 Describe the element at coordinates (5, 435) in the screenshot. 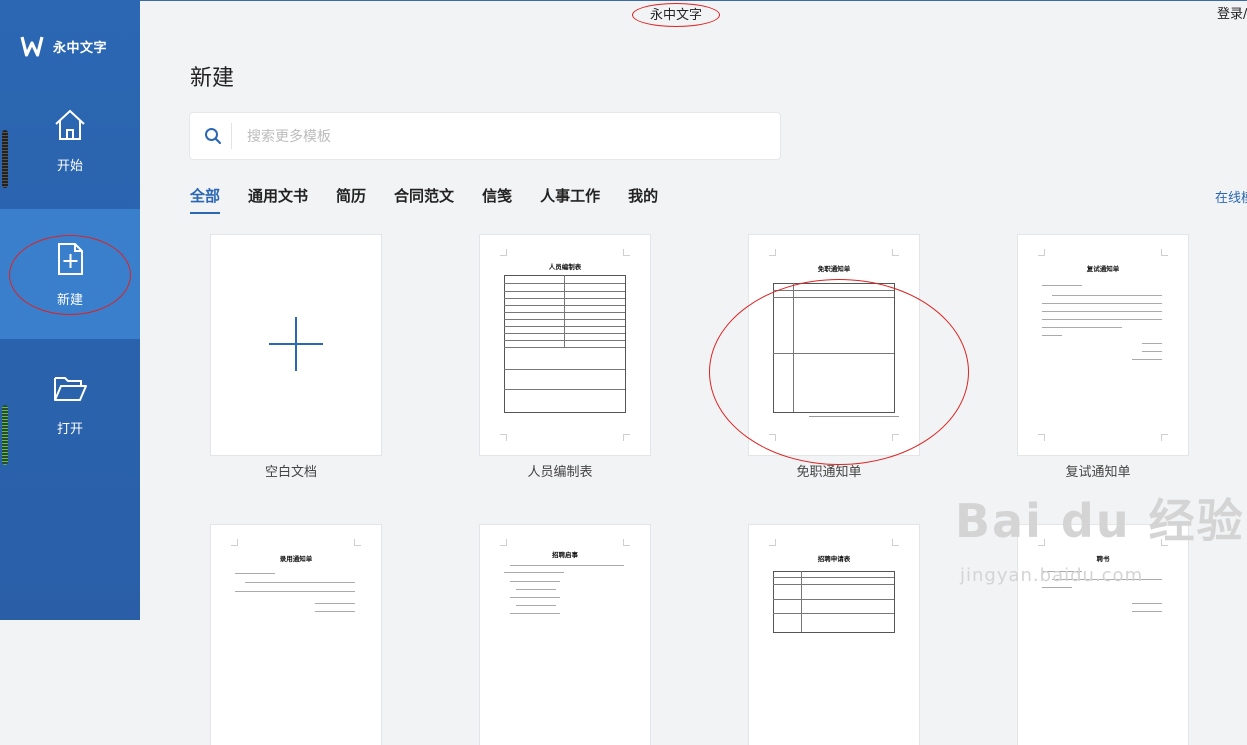

I see `sidebar-level-indicator` at that location.